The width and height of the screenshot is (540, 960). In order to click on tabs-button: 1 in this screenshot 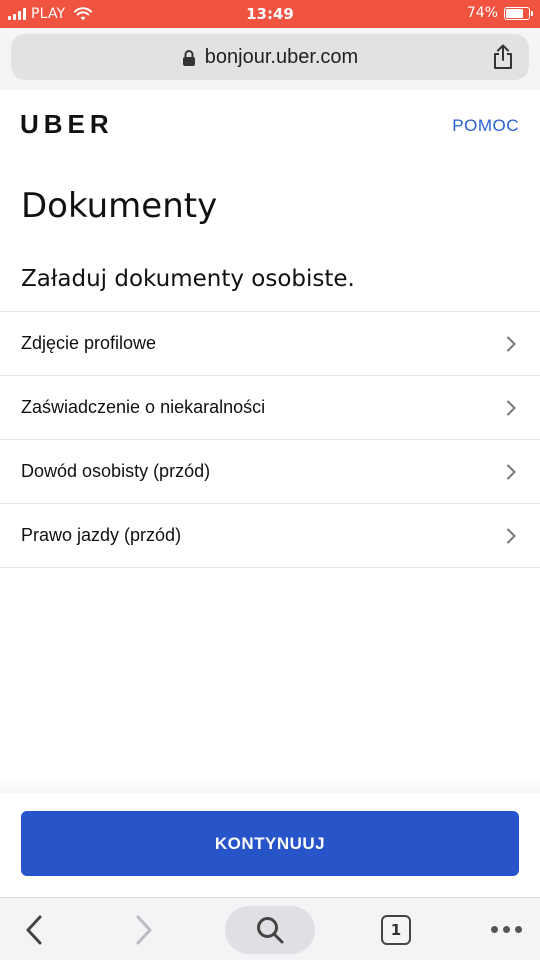, I will do `click(396, 929)`.